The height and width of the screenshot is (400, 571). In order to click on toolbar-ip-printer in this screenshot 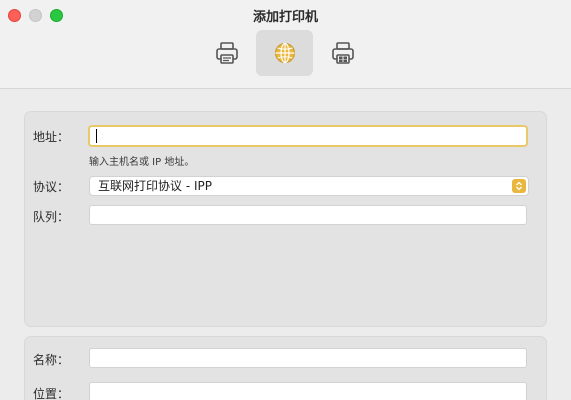, I will do `click(284, 53)`.